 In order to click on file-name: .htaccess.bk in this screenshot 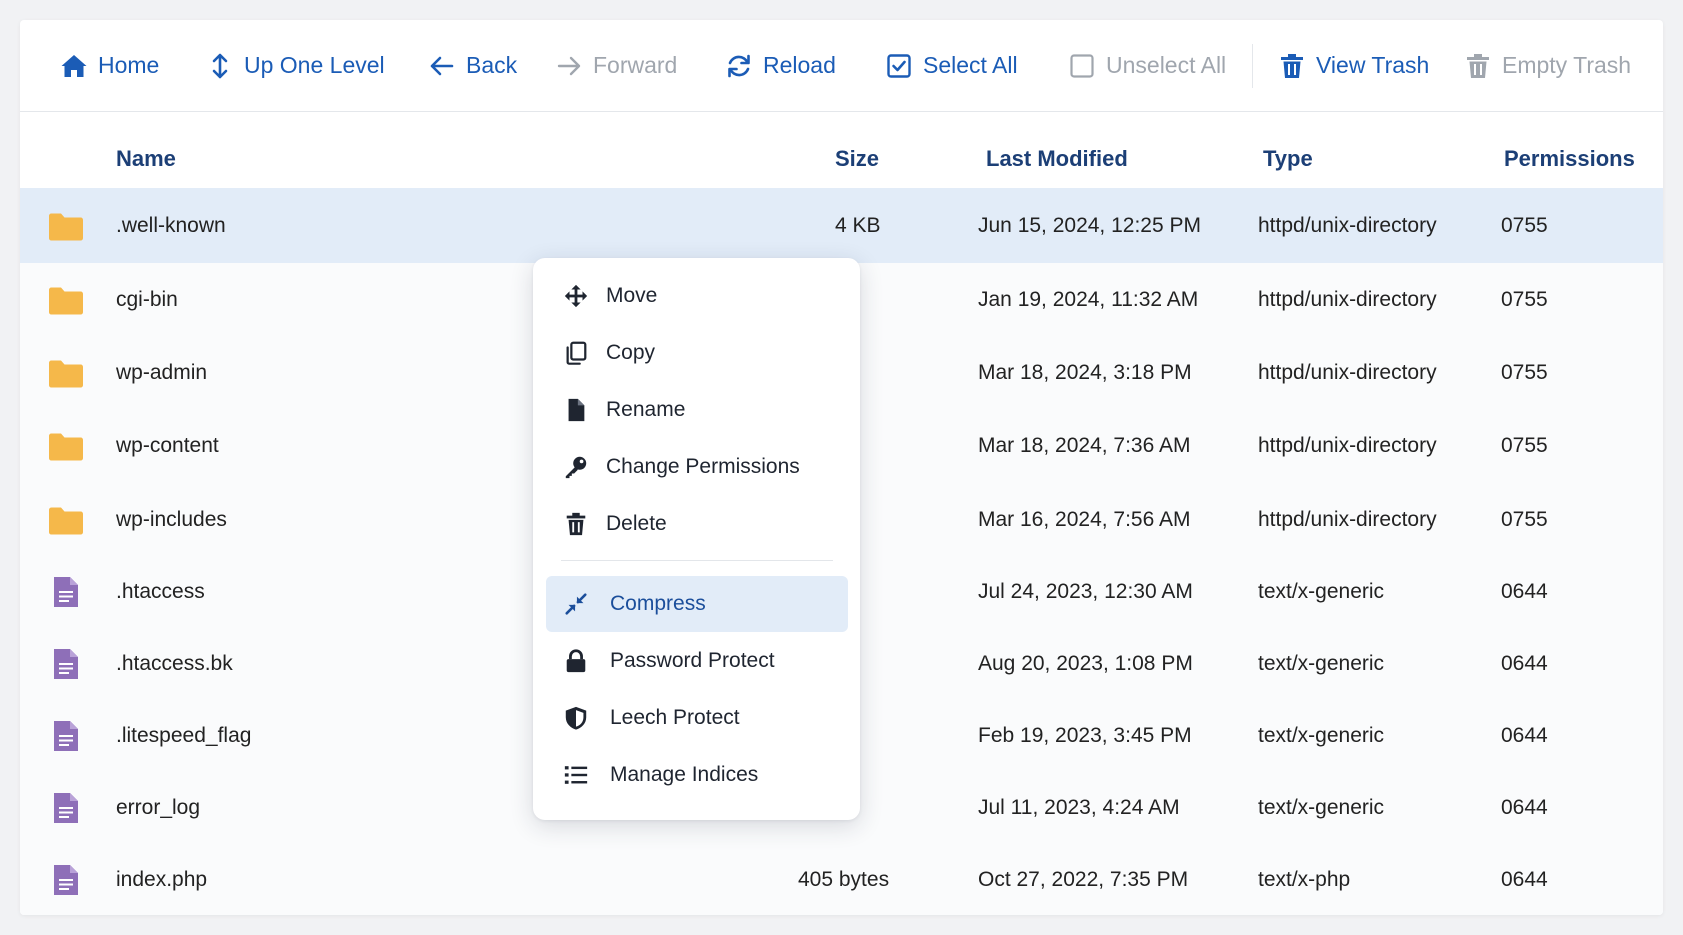, I will do `click(174, 663)`.